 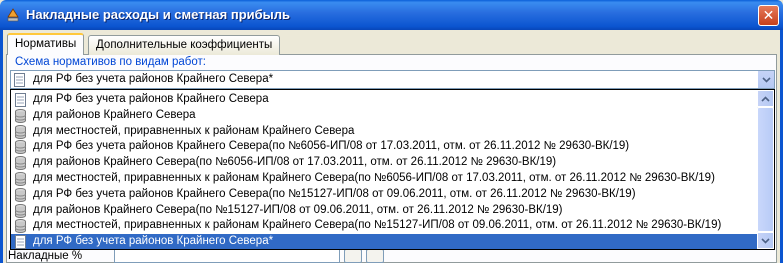 What do you see at coordinates (151, 99) in the screenshot?
I see `dropdown-item-label: для РФ без учета районов Крайнего Севера` at bounding box center [151, 99].